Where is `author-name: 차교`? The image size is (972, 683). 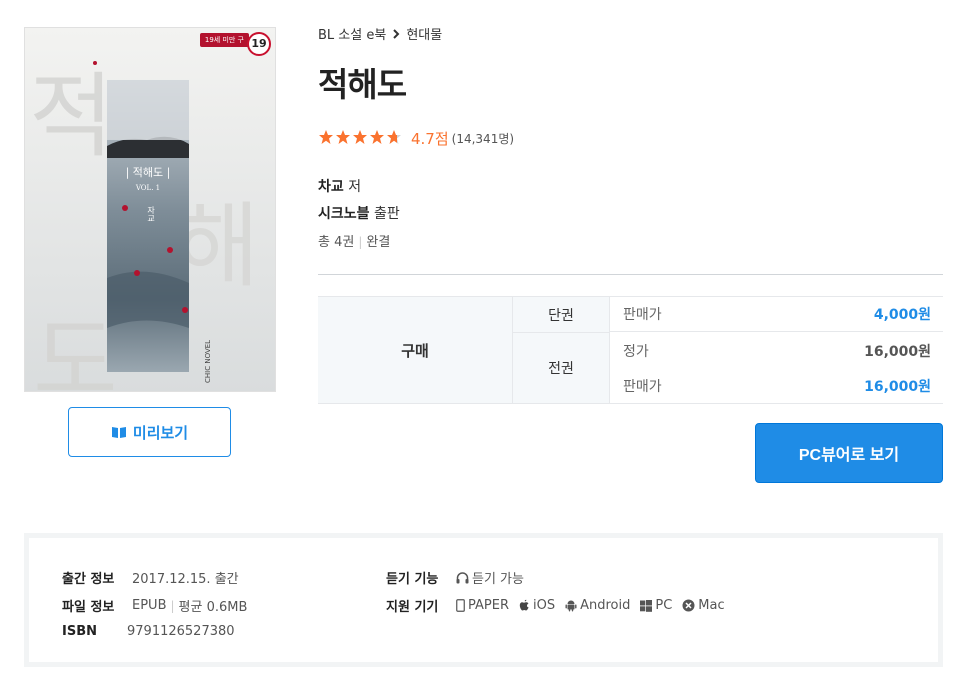 author-name: 차교 is located at coordinates (331, 187).